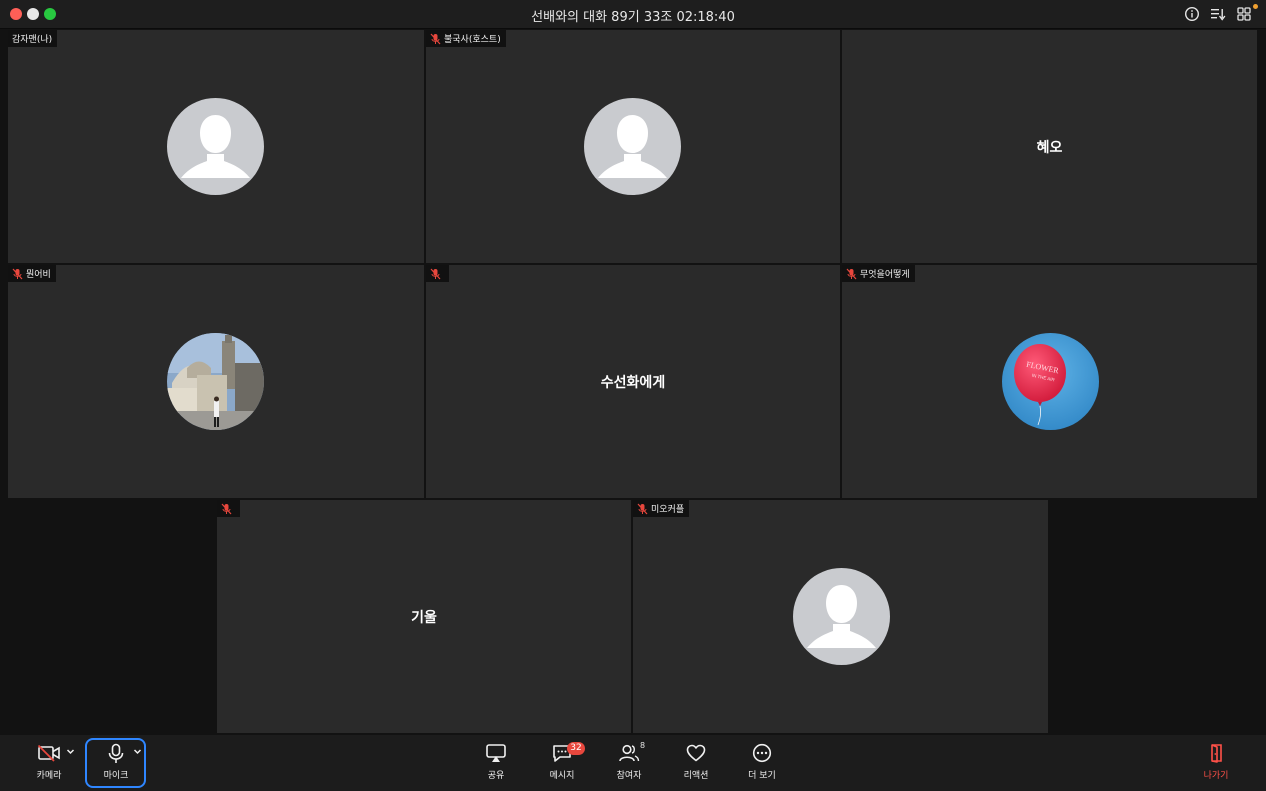 The width and height of the screenshot is (1266, 791). What do you see at coordinates (762, 776) in the screenshot?
I see `more-label: 더 보기` at bounding box center [762, 776].